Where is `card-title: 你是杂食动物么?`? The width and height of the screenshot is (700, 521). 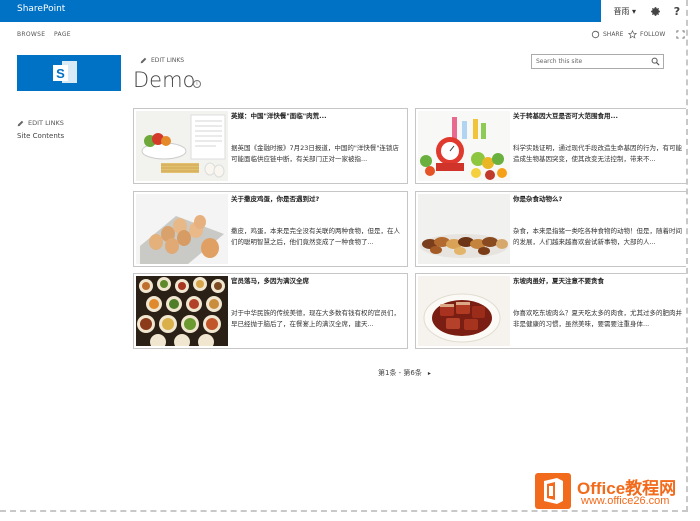
card-title: 你是杂食动物么? is located at coordinates (599, 199).